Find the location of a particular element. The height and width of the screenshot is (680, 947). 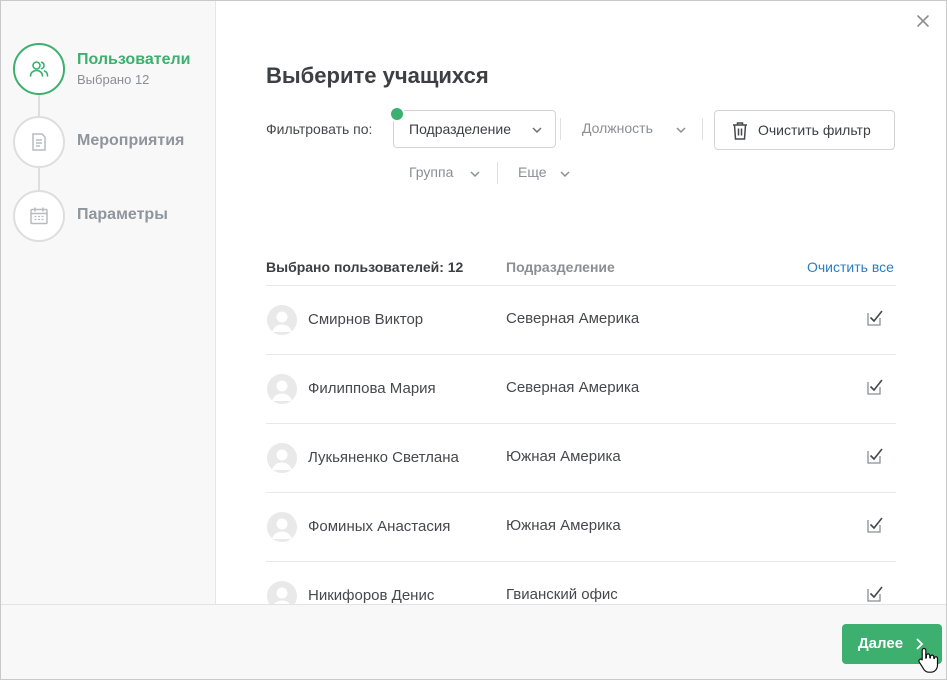

clear-all-link: Очистить все is located at coordinates (850, 267).